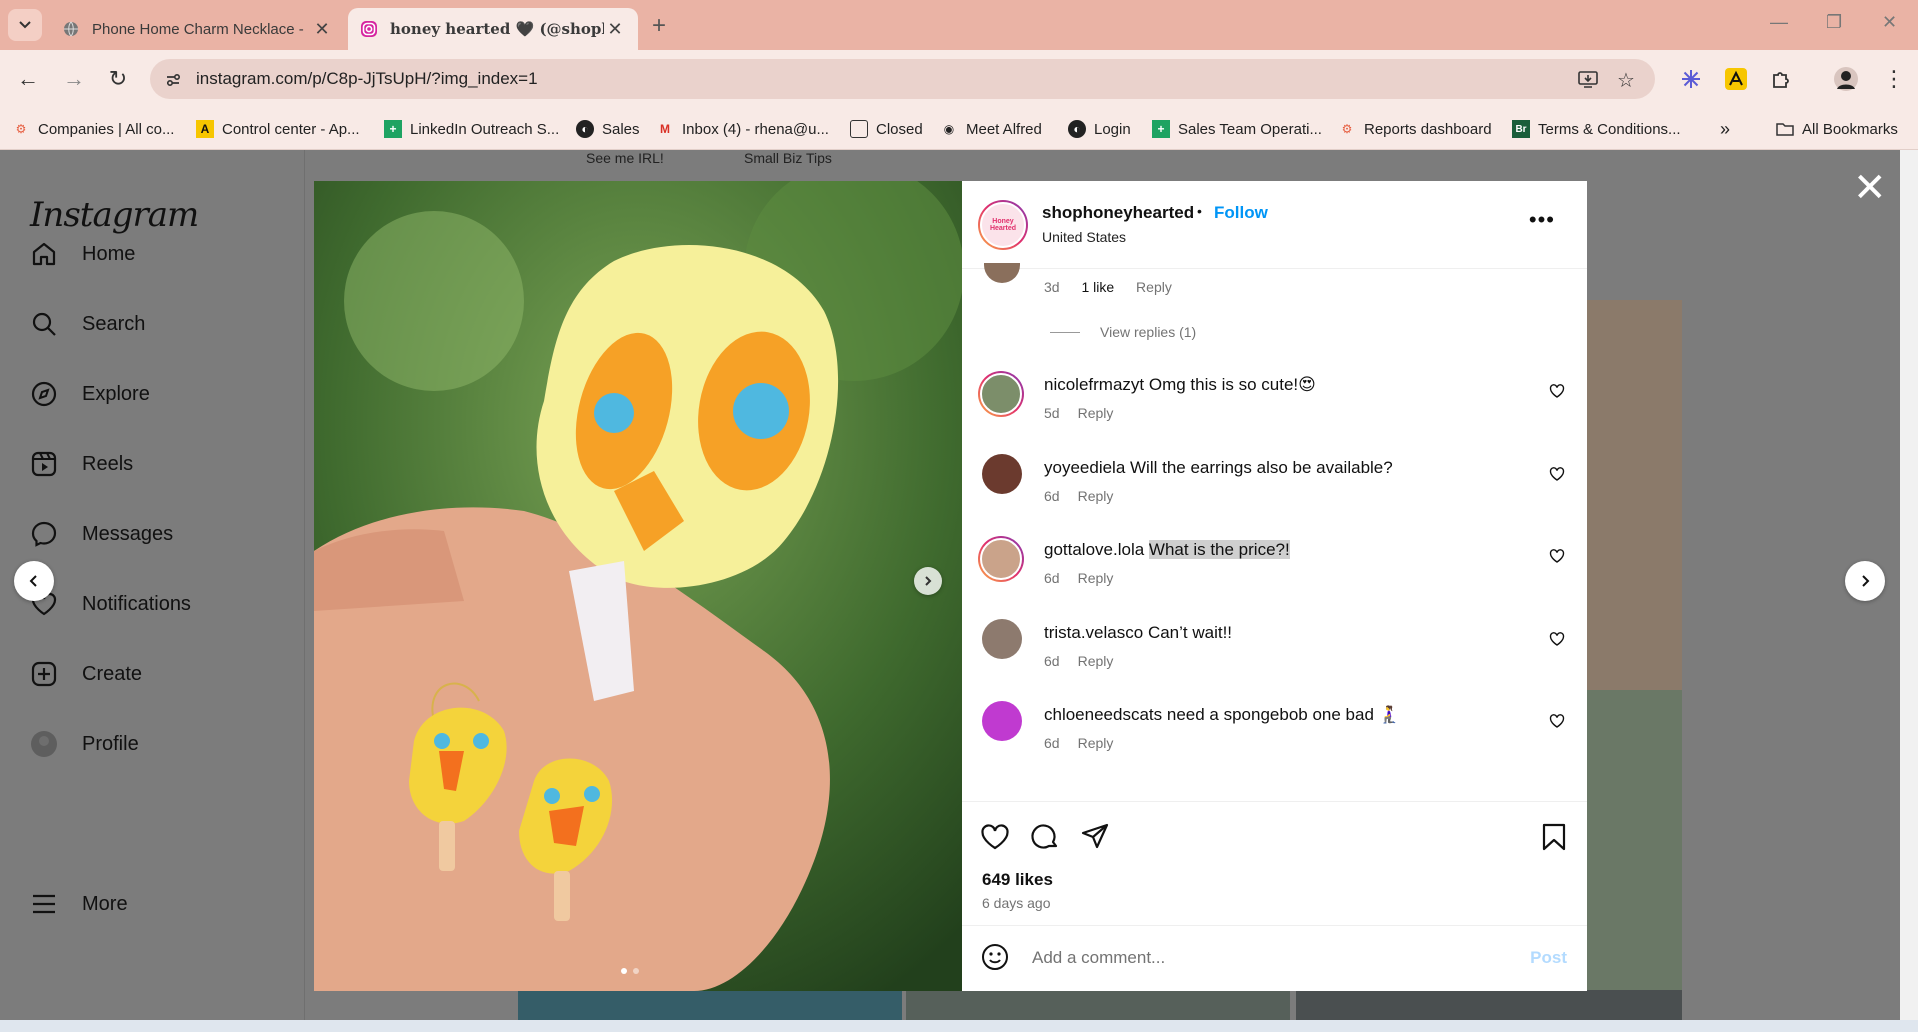 The image size is (1918, 1032). What do you see at coordinates (608, 129) in the screenshot?
I see `bookmark-item: ◐ Sales` at bounding box center [608, 129].